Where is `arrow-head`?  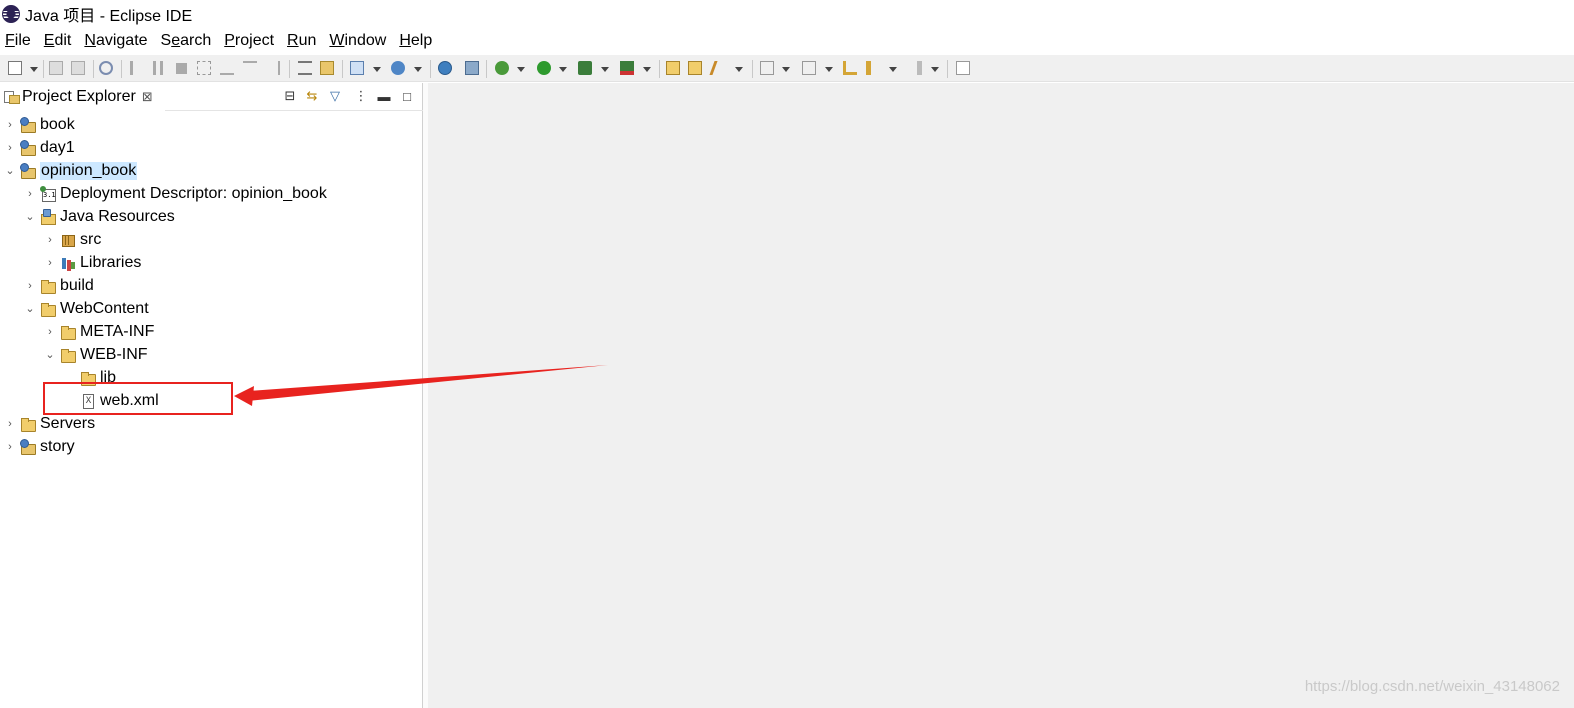
arrow-head is located at coordinates (244, 396).